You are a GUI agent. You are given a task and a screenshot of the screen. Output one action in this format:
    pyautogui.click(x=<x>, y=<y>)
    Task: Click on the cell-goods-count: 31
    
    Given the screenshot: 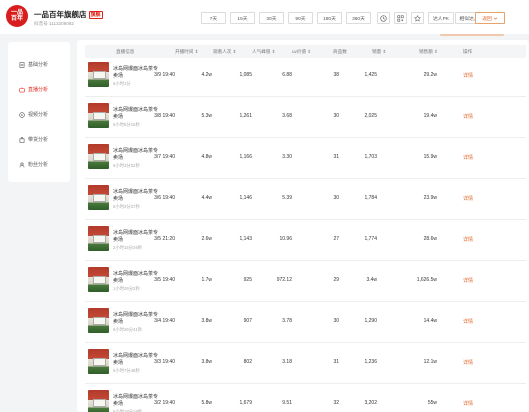 What is the action you would take?
    pyautogui.click(x=336, y=157)
    